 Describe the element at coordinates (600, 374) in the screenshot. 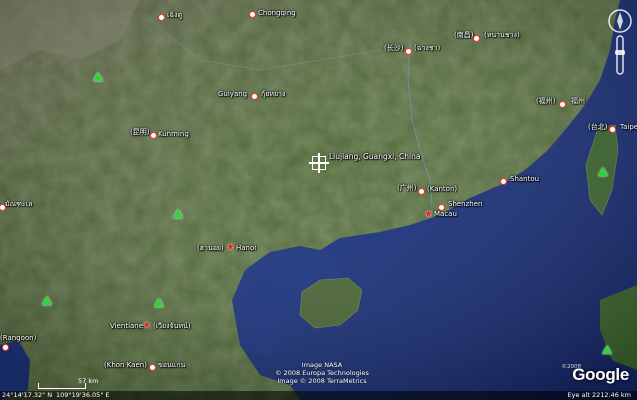

I see `google-logo: Google` at that location.